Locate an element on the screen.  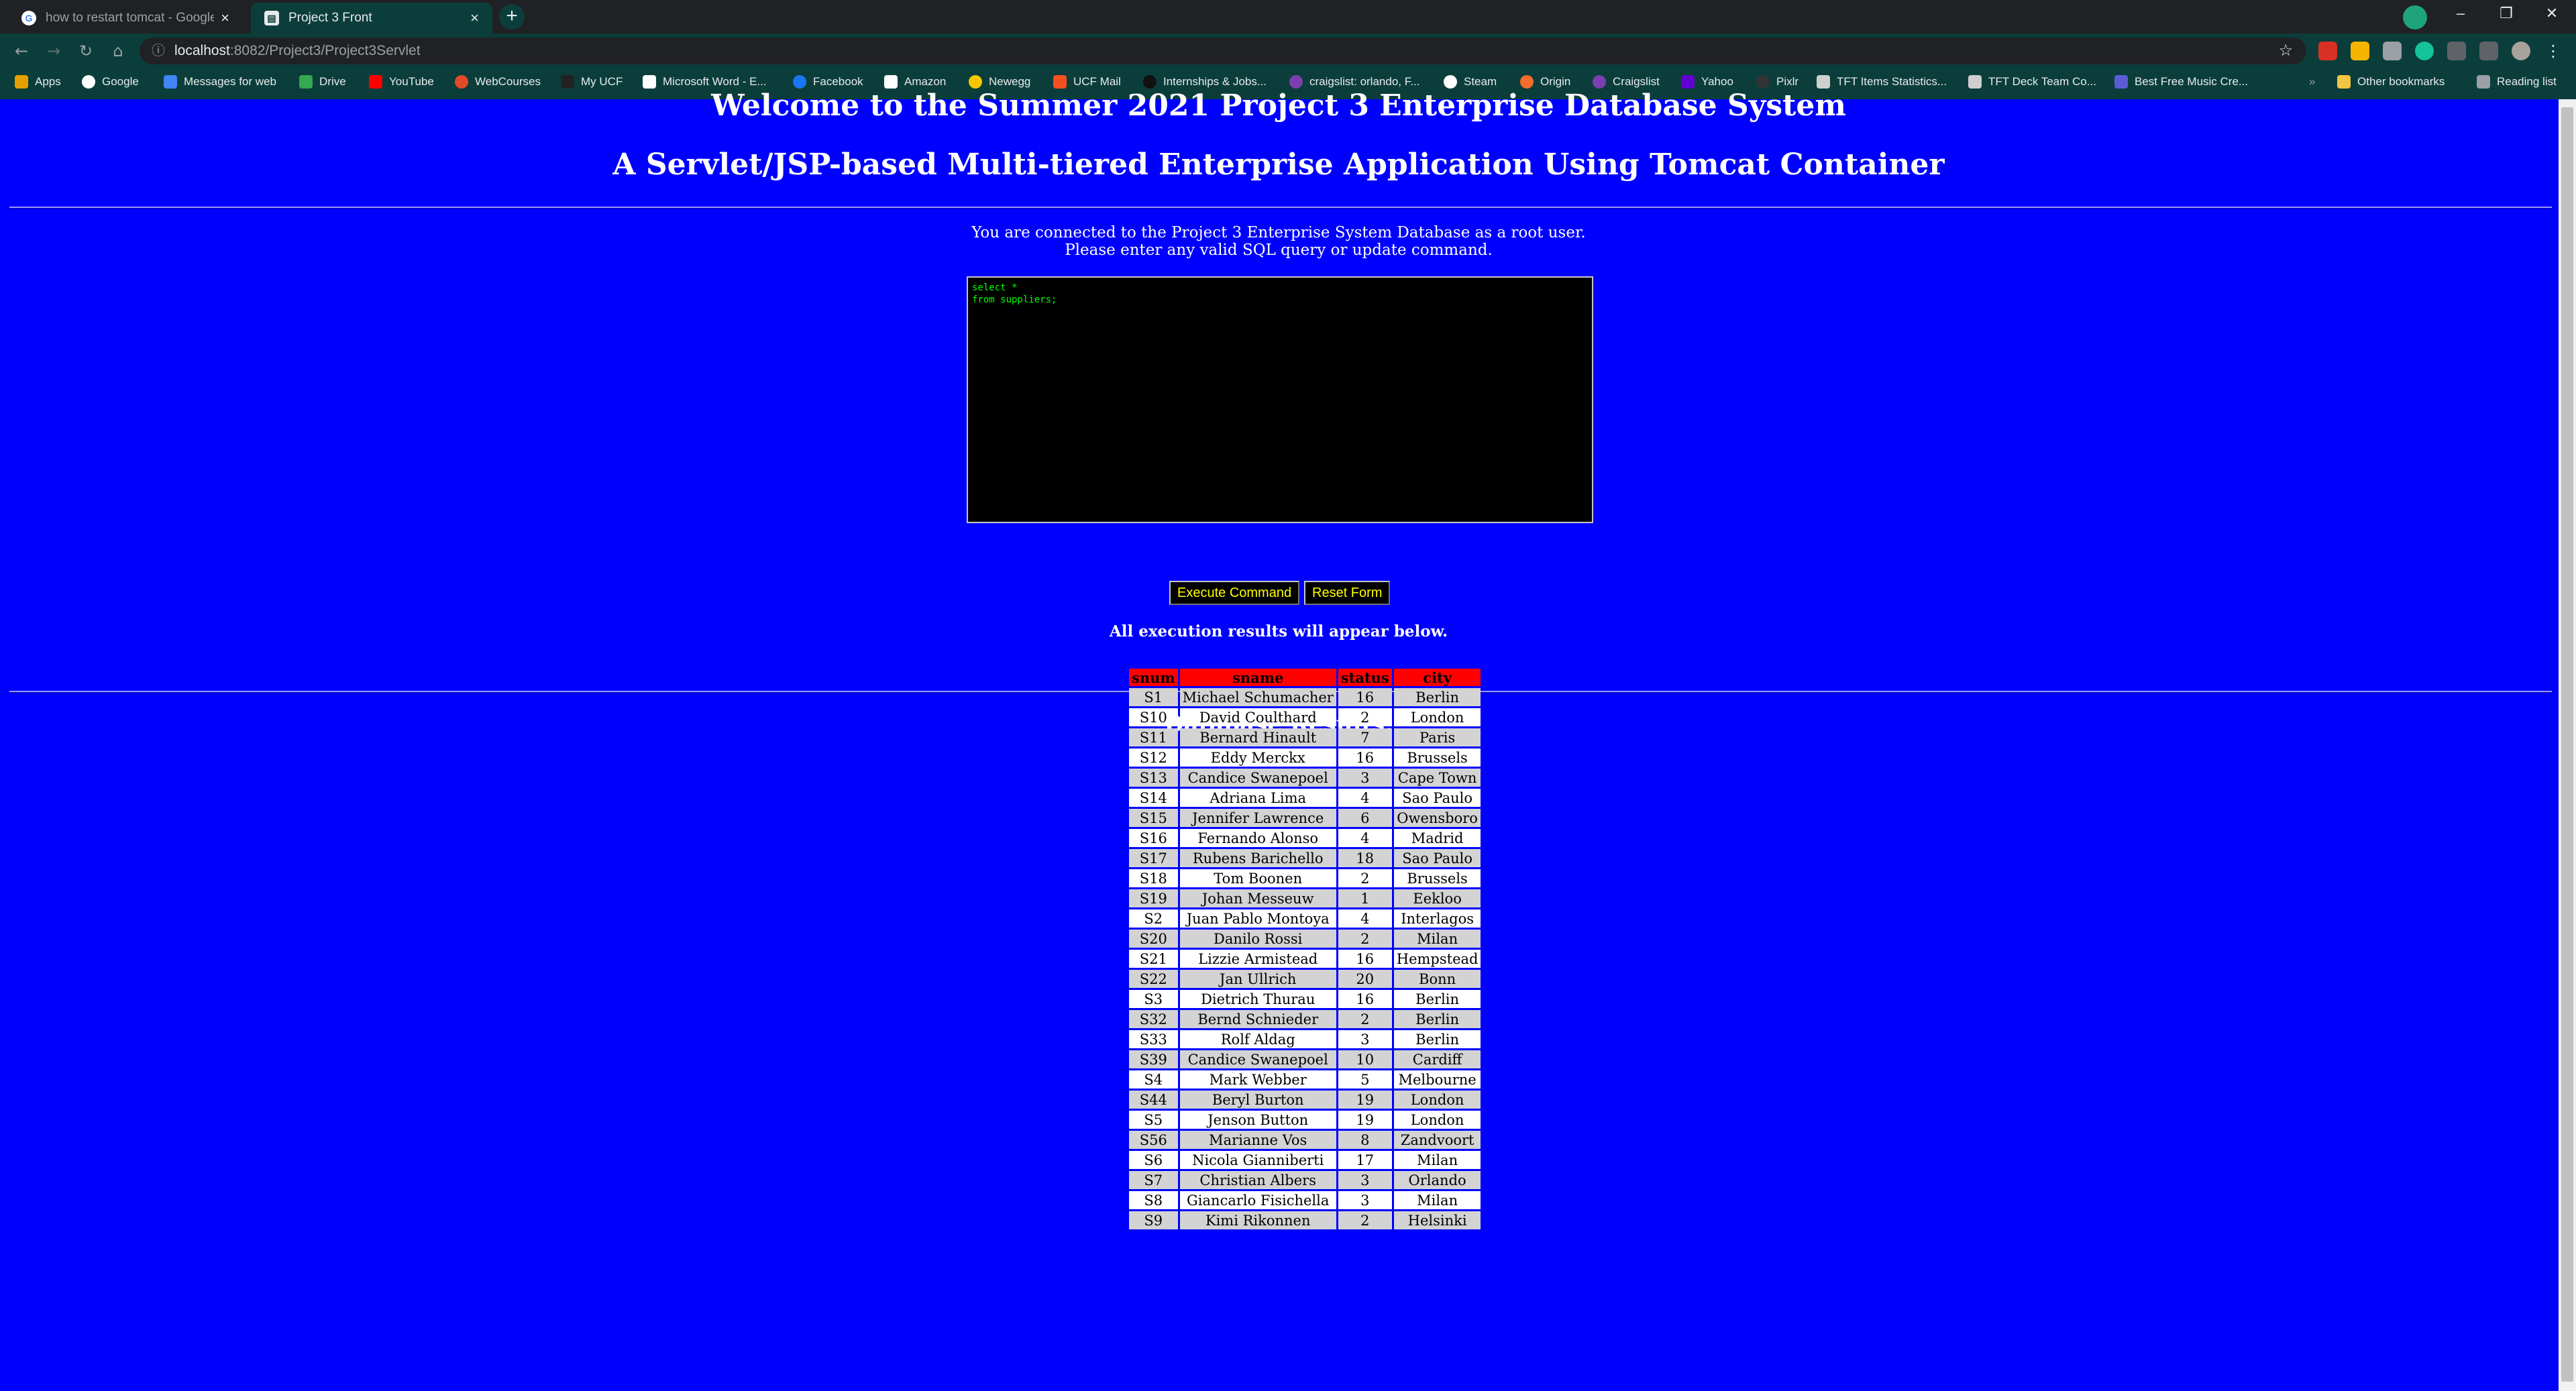
bookmark-craigslist: Craigslist is located at coordinates (1626, 82).